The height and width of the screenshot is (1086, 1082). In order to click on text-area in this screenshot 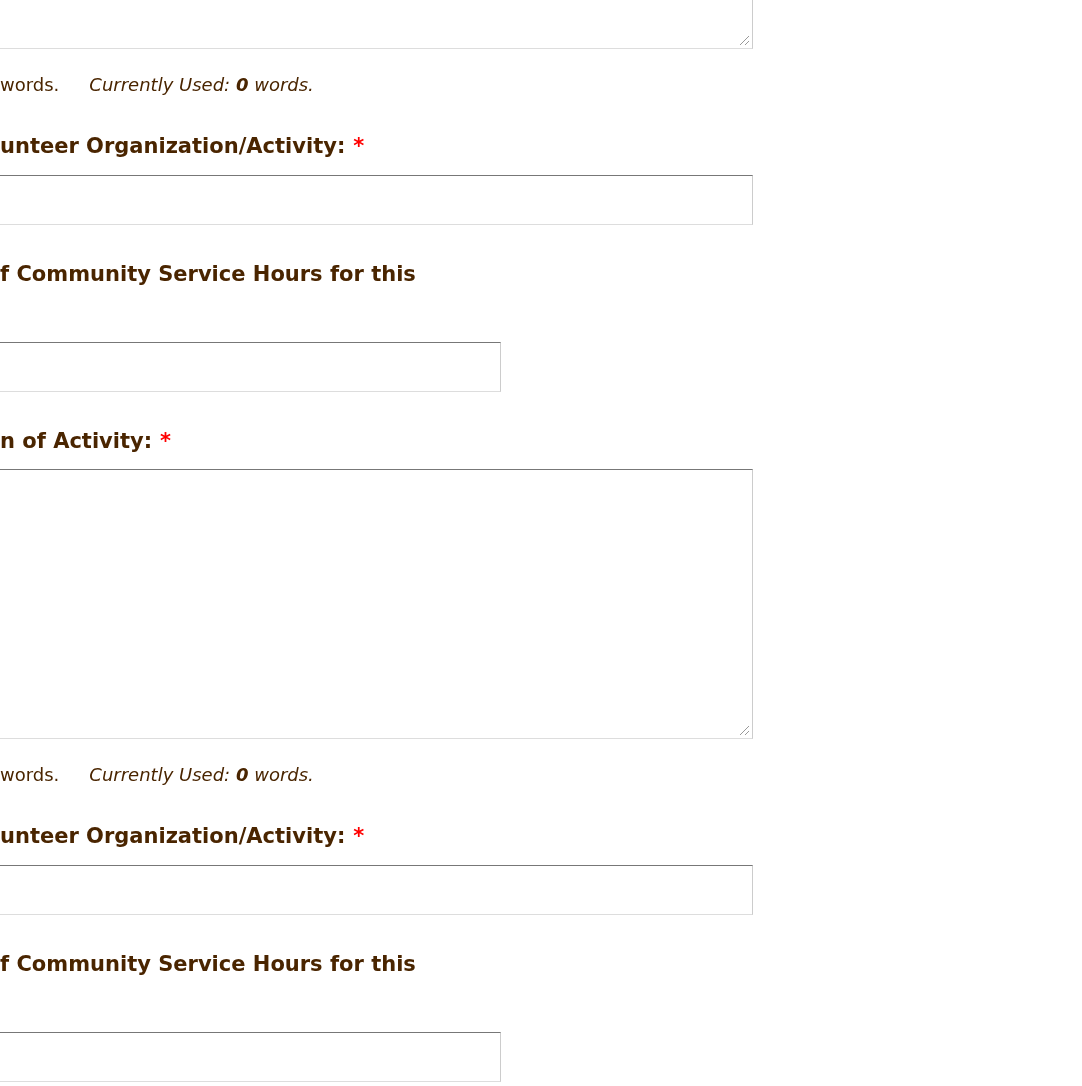, I will do `click(376, 24)`.